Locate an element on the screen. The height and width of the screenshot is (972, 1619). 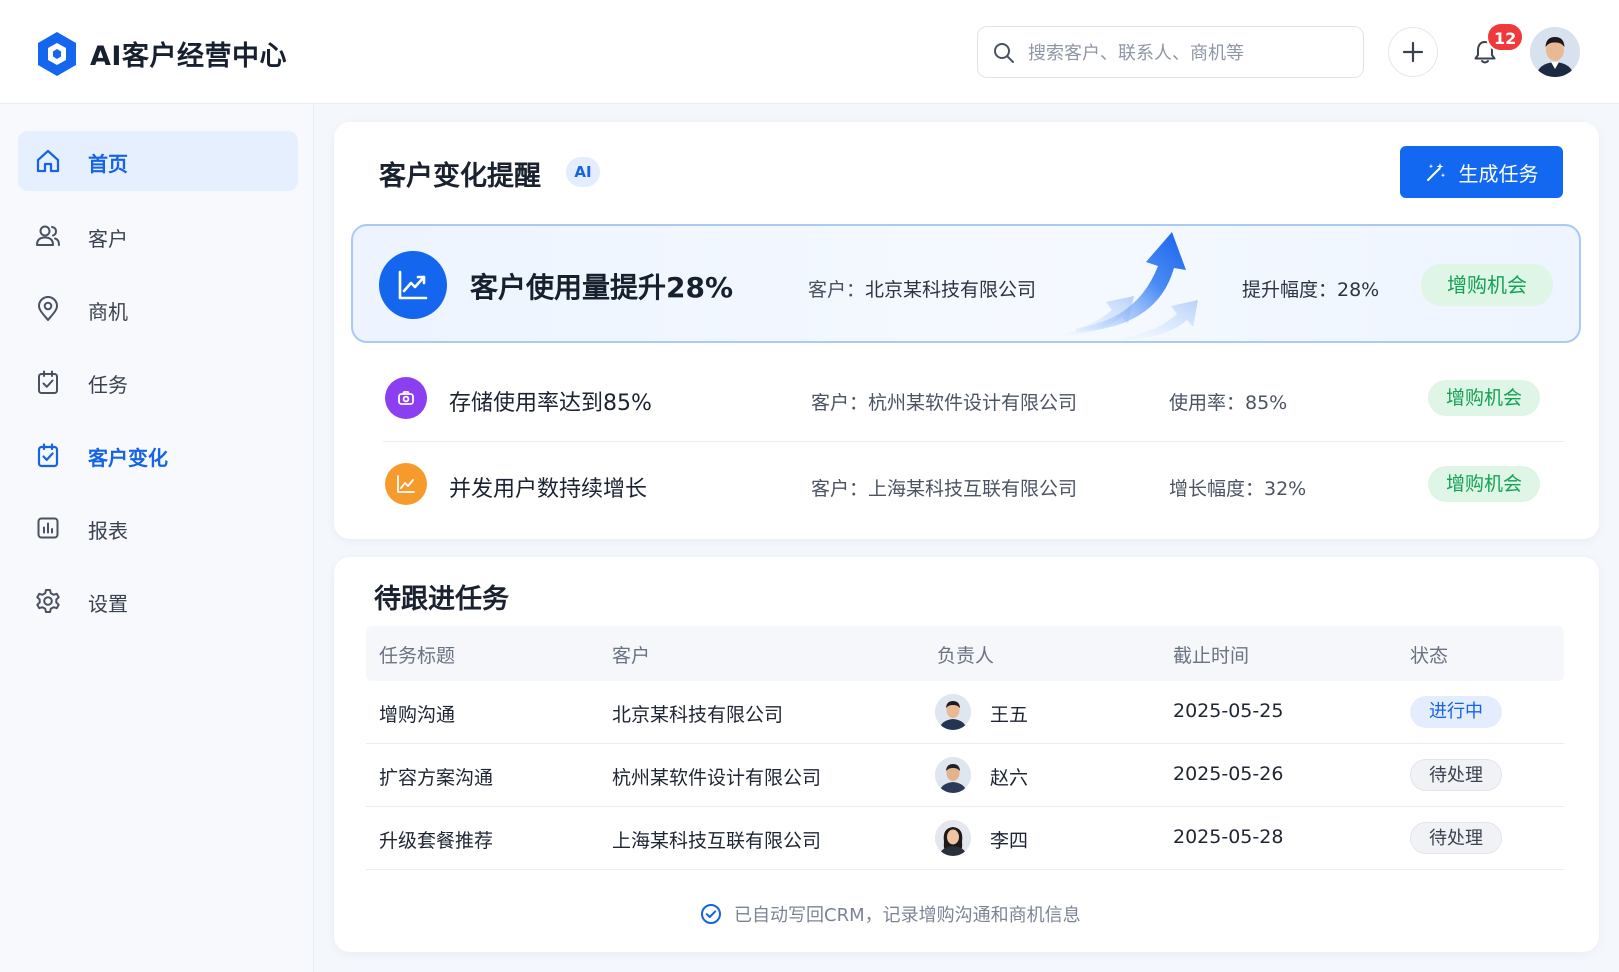
user-avatar is located at coordinates (1555, 52).